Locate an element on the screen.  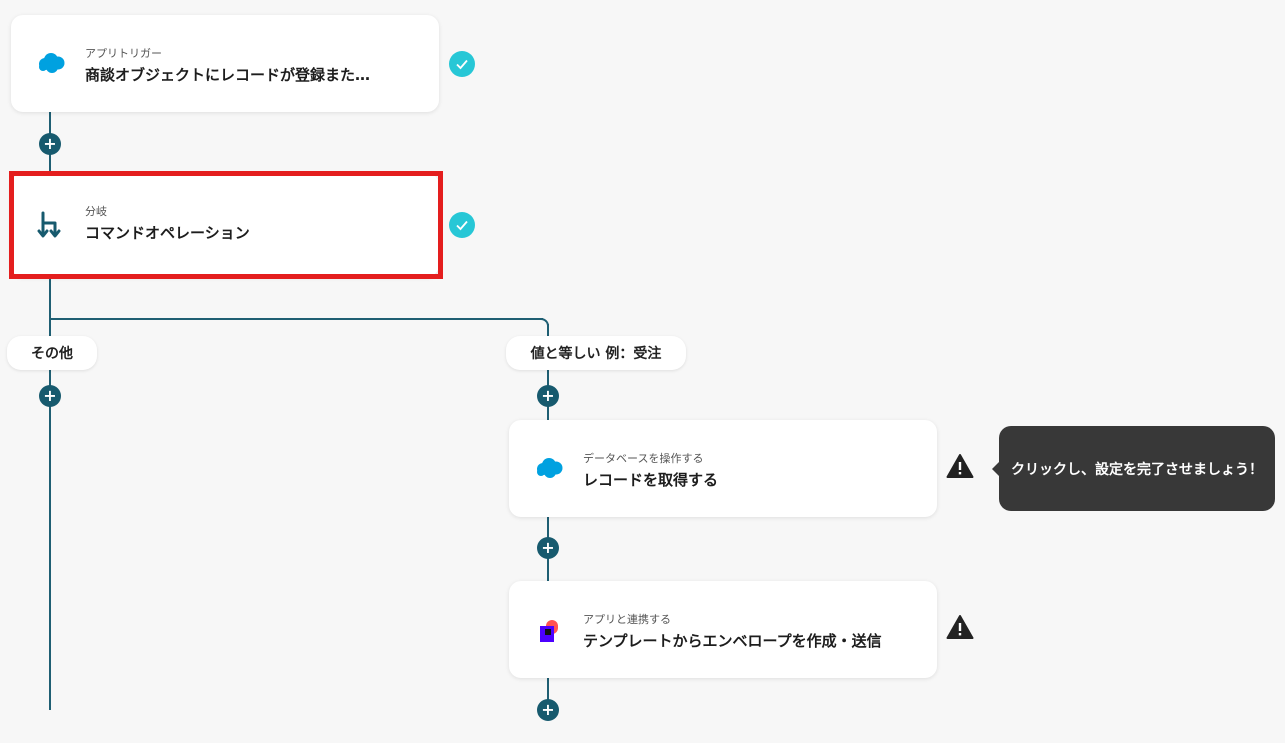
trigger-complete-check-icon is located at coordinates (462, 64).